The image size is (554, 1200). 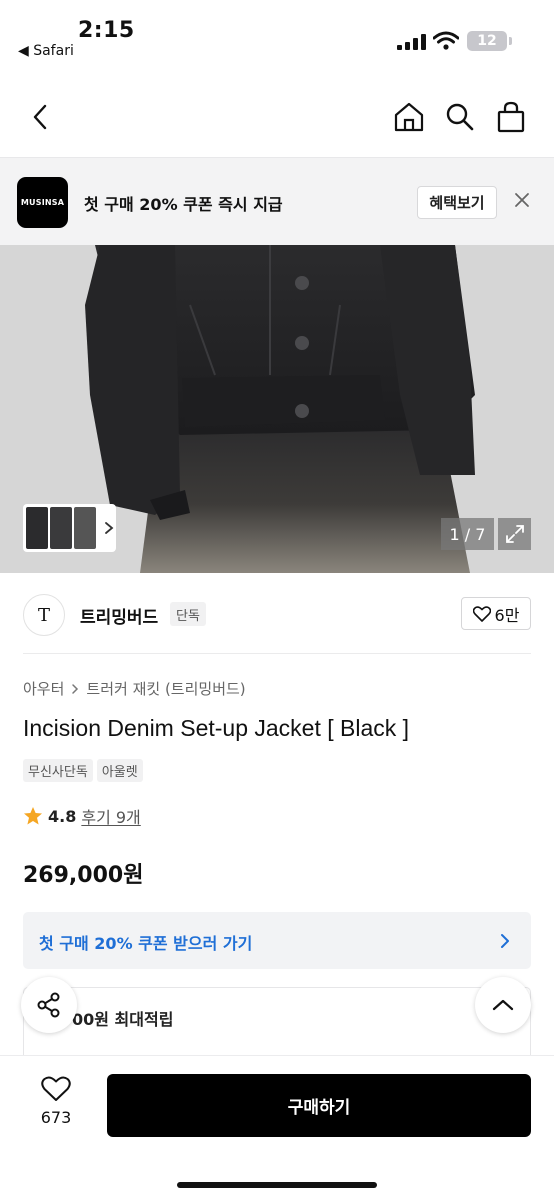 What do you see at coordinates (277, 940) in the screenshot?
I see `first-purchase-coupon-button: 첫 구매 20% 쿠폰 받으러 가기` at bounding box center [277, 940].